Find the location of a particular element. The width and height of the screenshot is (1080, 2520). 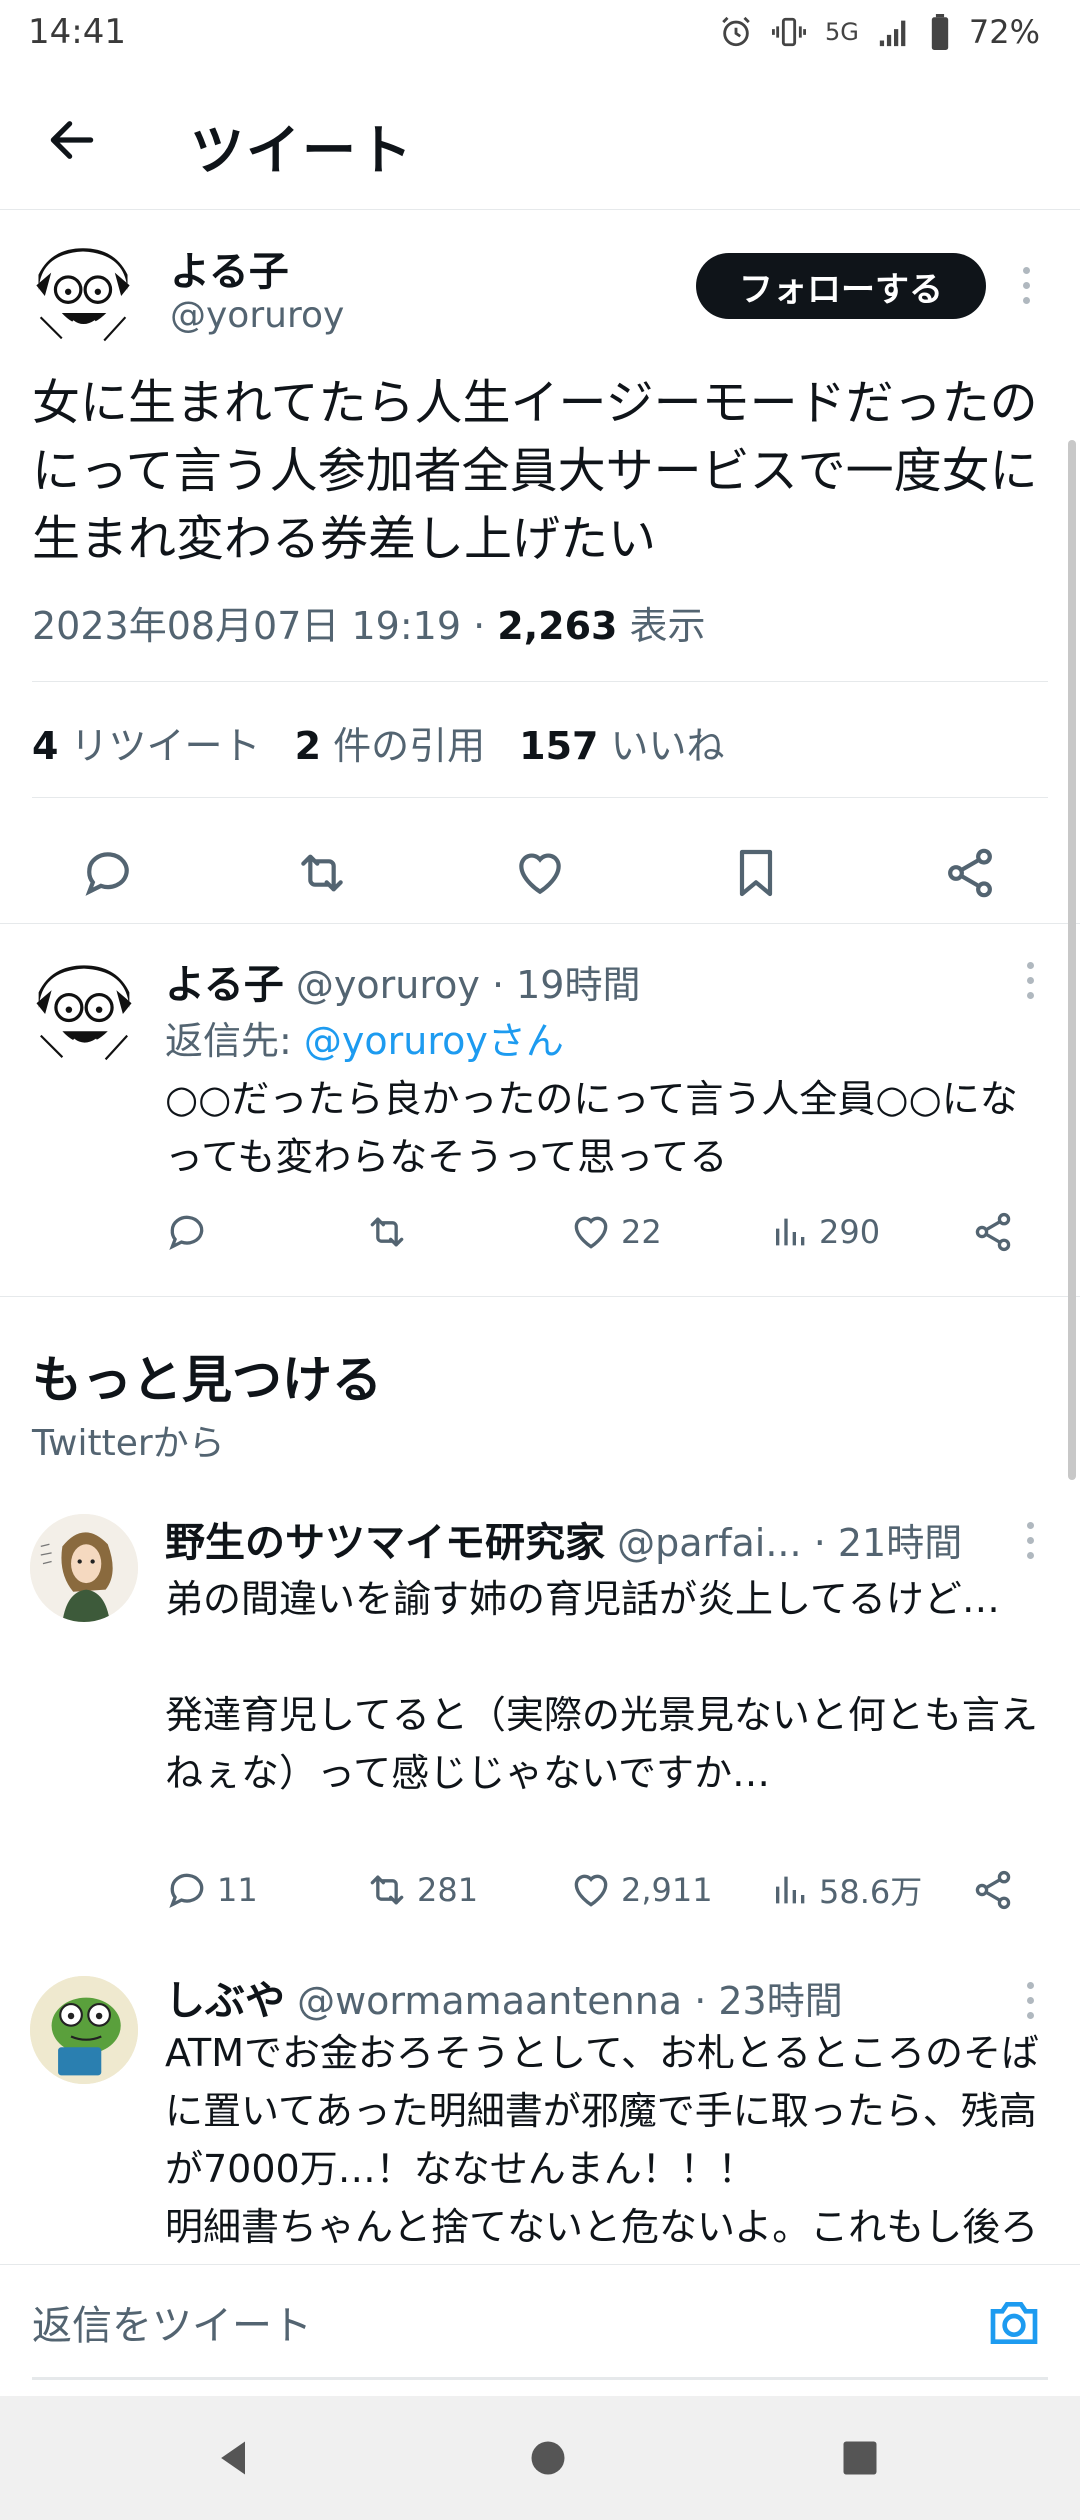

bookmark-icon is located at coordinates (756, 873).